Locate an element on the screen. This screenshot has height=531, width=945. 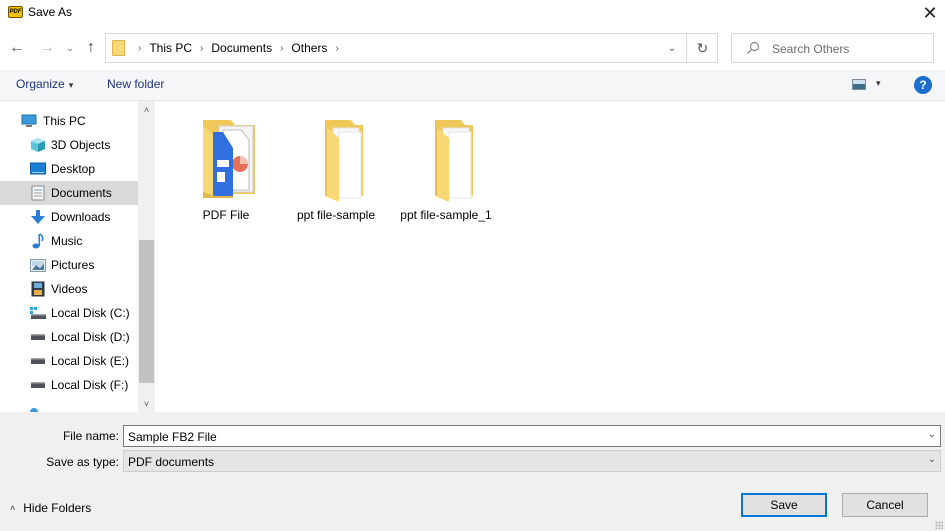
back-arrow-icon: ← is located at coordinates (17, 47).